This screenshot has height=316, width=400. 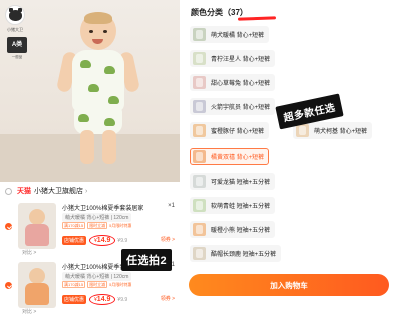 I want to click on chevron-right-icon: ›, so click(x=86, y=191).